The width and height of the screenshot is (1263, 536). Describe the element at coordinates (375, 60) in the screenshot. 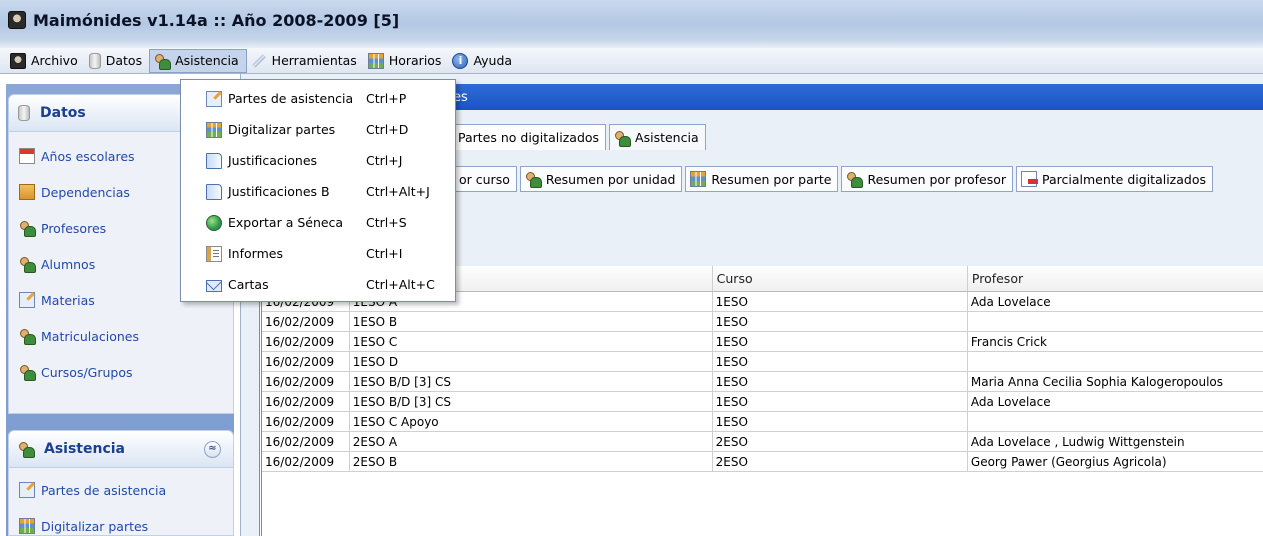

I see `grid-icon` at that location.